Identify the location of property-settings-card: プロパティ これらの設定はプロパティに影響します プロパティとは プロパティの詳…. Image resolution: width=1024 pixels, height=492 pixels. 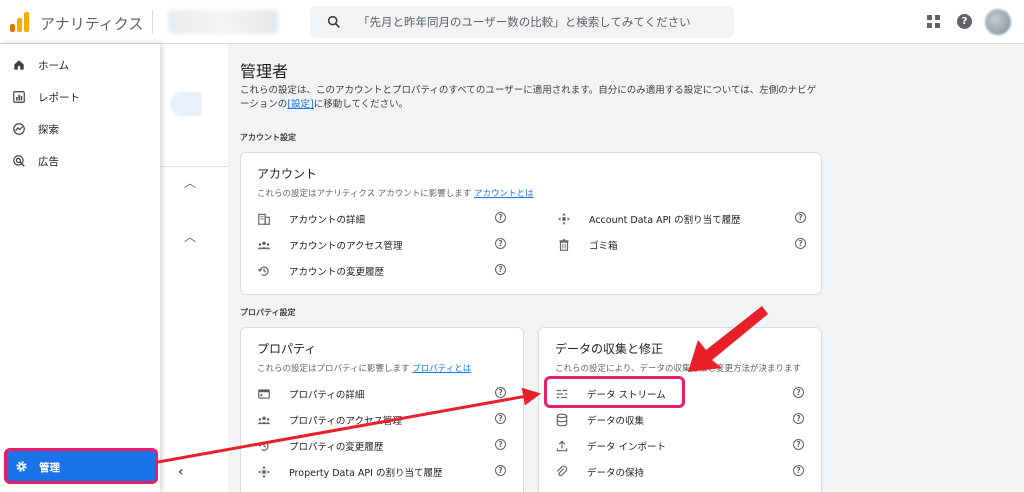
(382, 409).